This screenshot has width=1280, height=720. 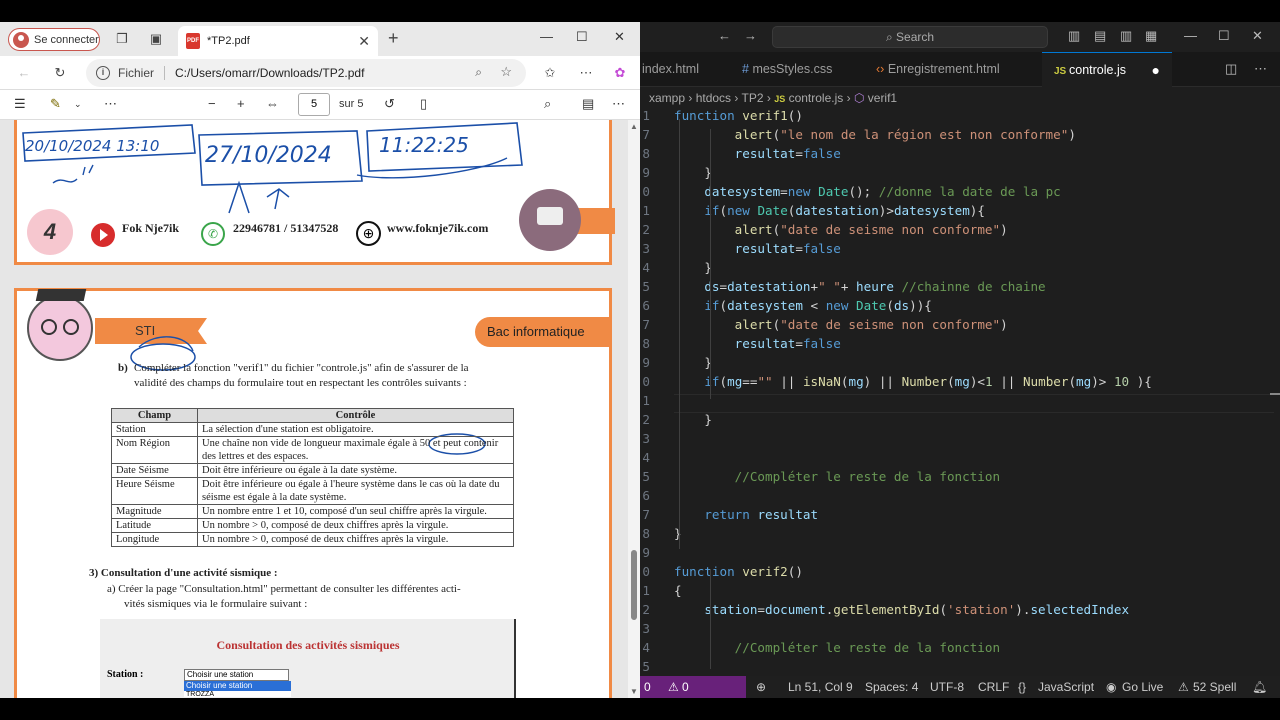 What do you see at coordinates (423, 104) in the screenshot?
I see `page-view-icon: ▯` at bounding box center [423, 104].